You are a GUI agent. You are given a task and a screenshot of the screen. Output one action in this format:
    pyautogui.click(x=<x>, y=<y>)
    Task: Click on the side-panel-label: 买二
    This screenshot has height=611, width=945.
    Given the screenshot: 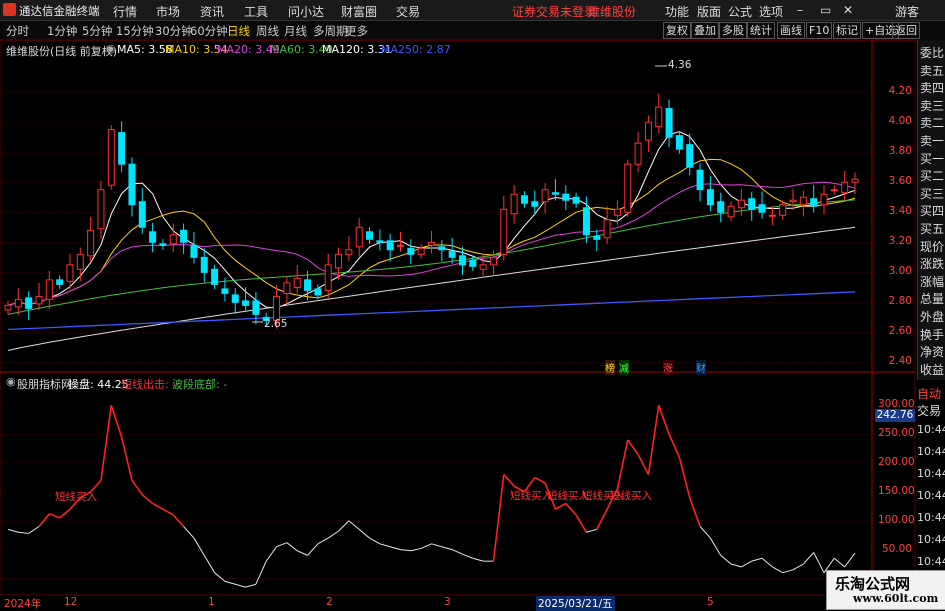 What is the action you would take?
    pyautogui.click(x=932, y=175)
    